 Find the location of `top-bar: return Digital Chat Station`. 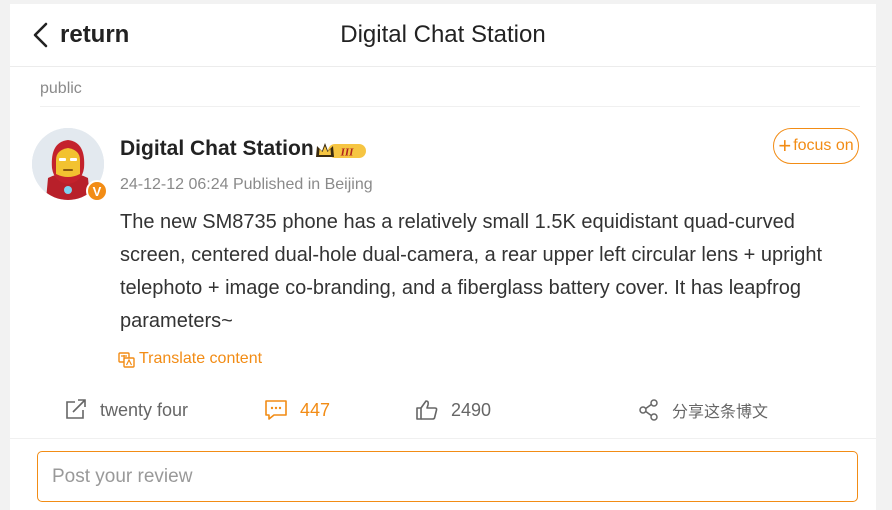

top-bar: return Digital Chat Station is located at coordinates (443, 35).